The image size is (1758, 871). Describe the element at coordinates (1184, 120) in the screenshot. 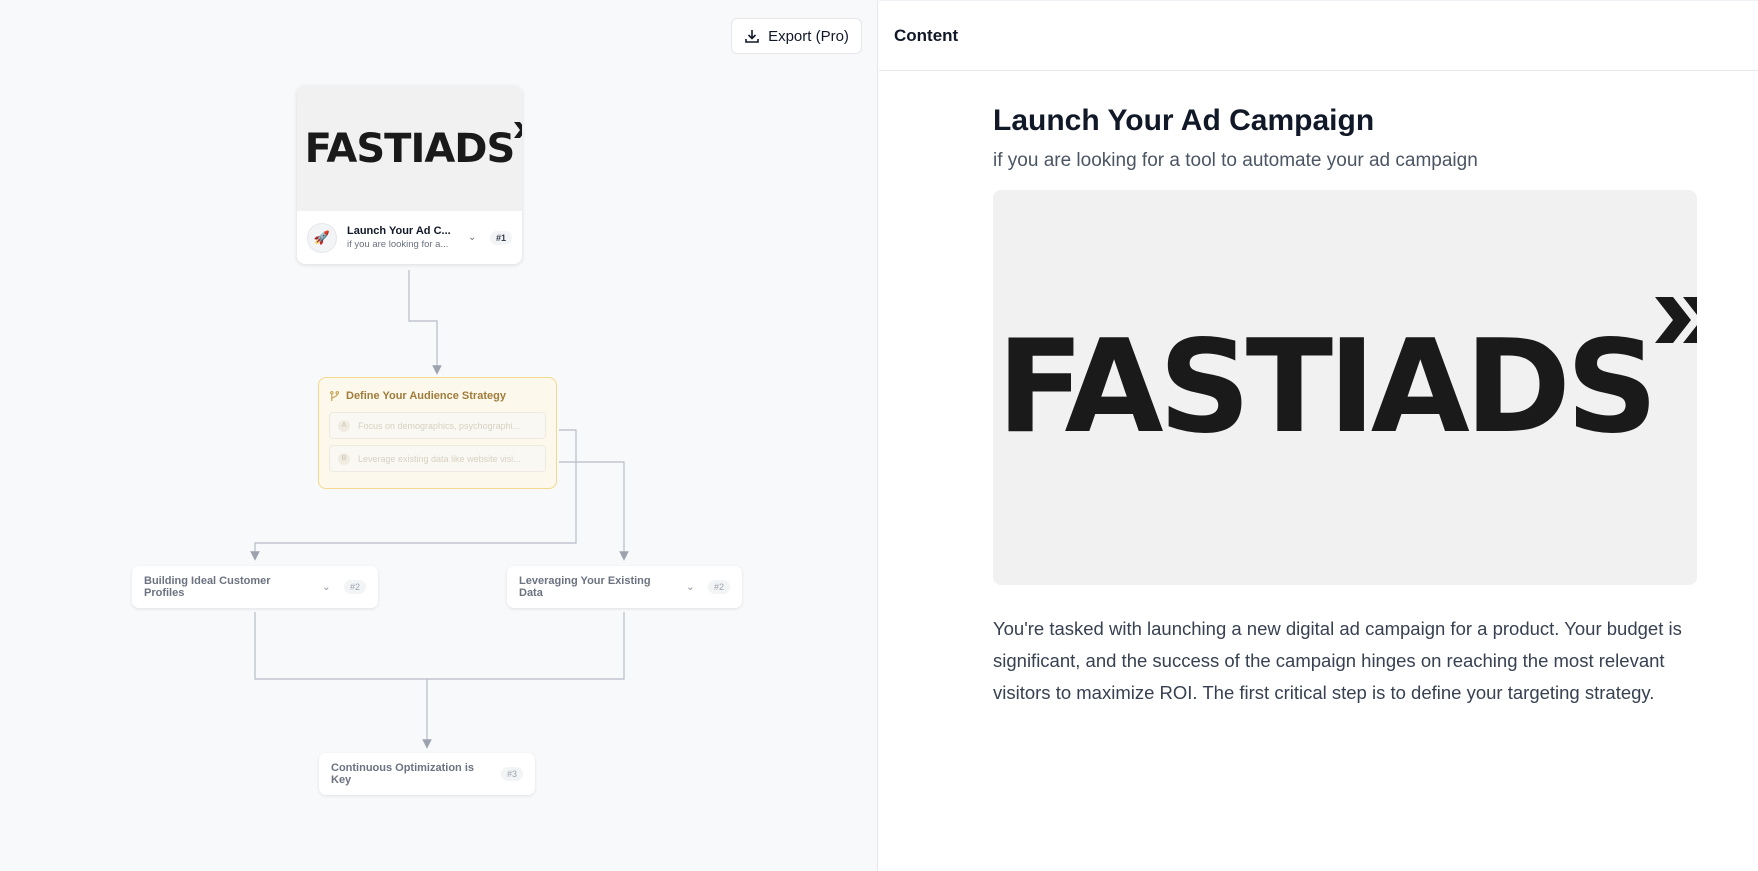

I see `content-title: Launch Your Ad Campaign` at that location.